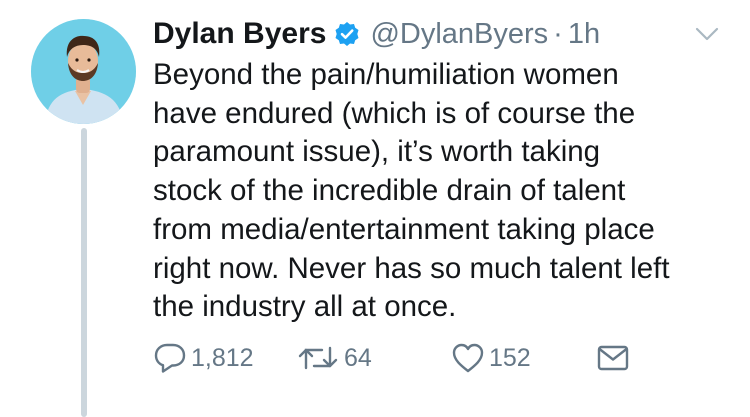  I want to click on author-name: Dylan Byers, so click(239, 34).